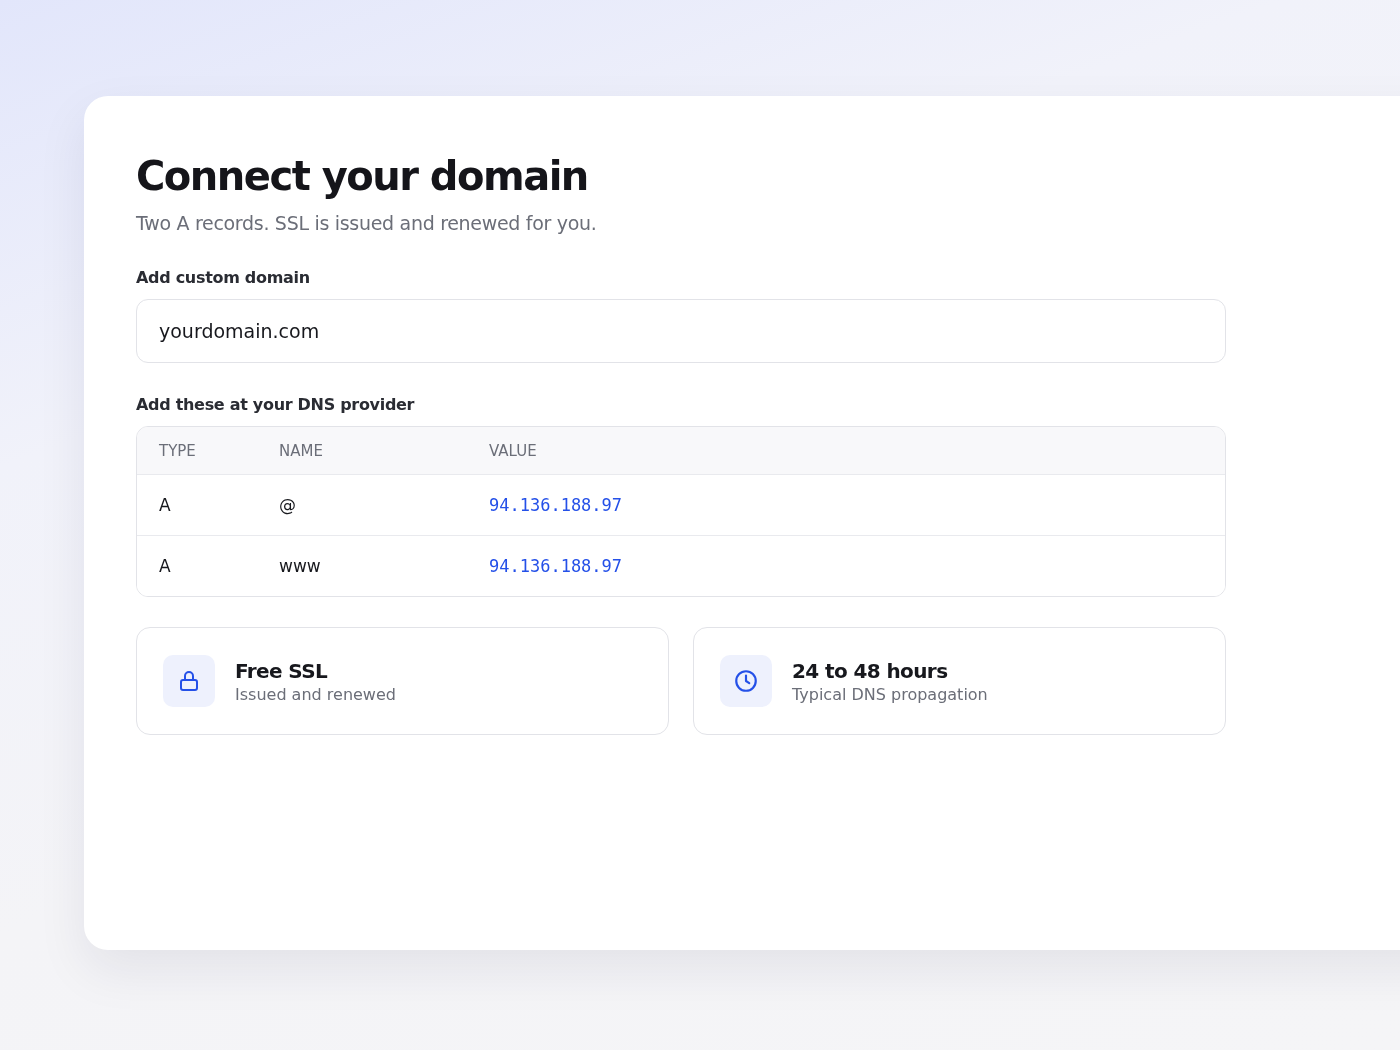  What do you see at coordinates (890, 694) in the screenshot?
I see `info-subtitle: Typical DNS propagation` at bounding box center [890, 694].